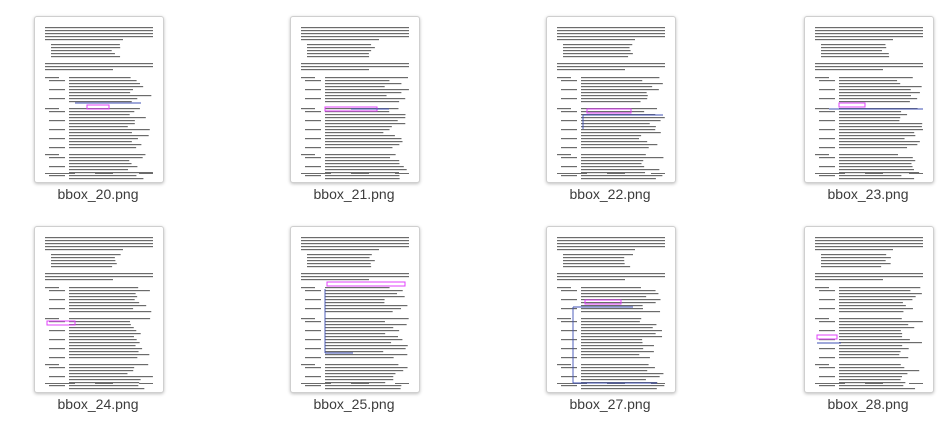  What do you see at coordinates (98, 404) in the screenshot?
I see `file-name-label: bbox_24.png` at bounding box center [98, 404].